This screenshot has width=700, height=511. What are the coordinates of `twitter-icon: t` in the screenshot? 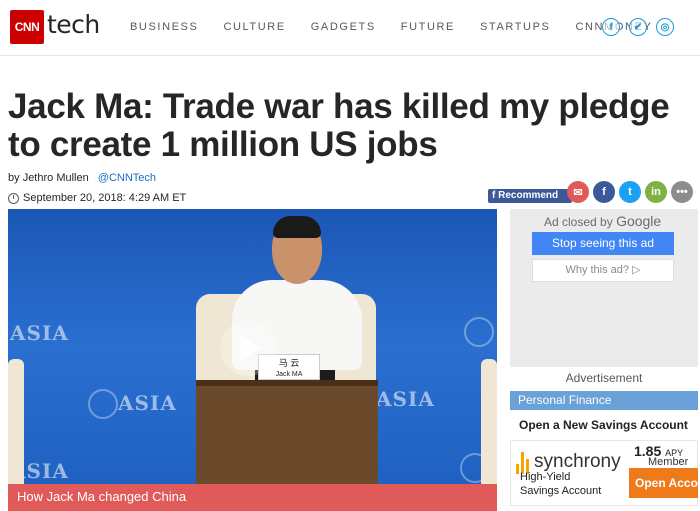 It's located at (630, 192).